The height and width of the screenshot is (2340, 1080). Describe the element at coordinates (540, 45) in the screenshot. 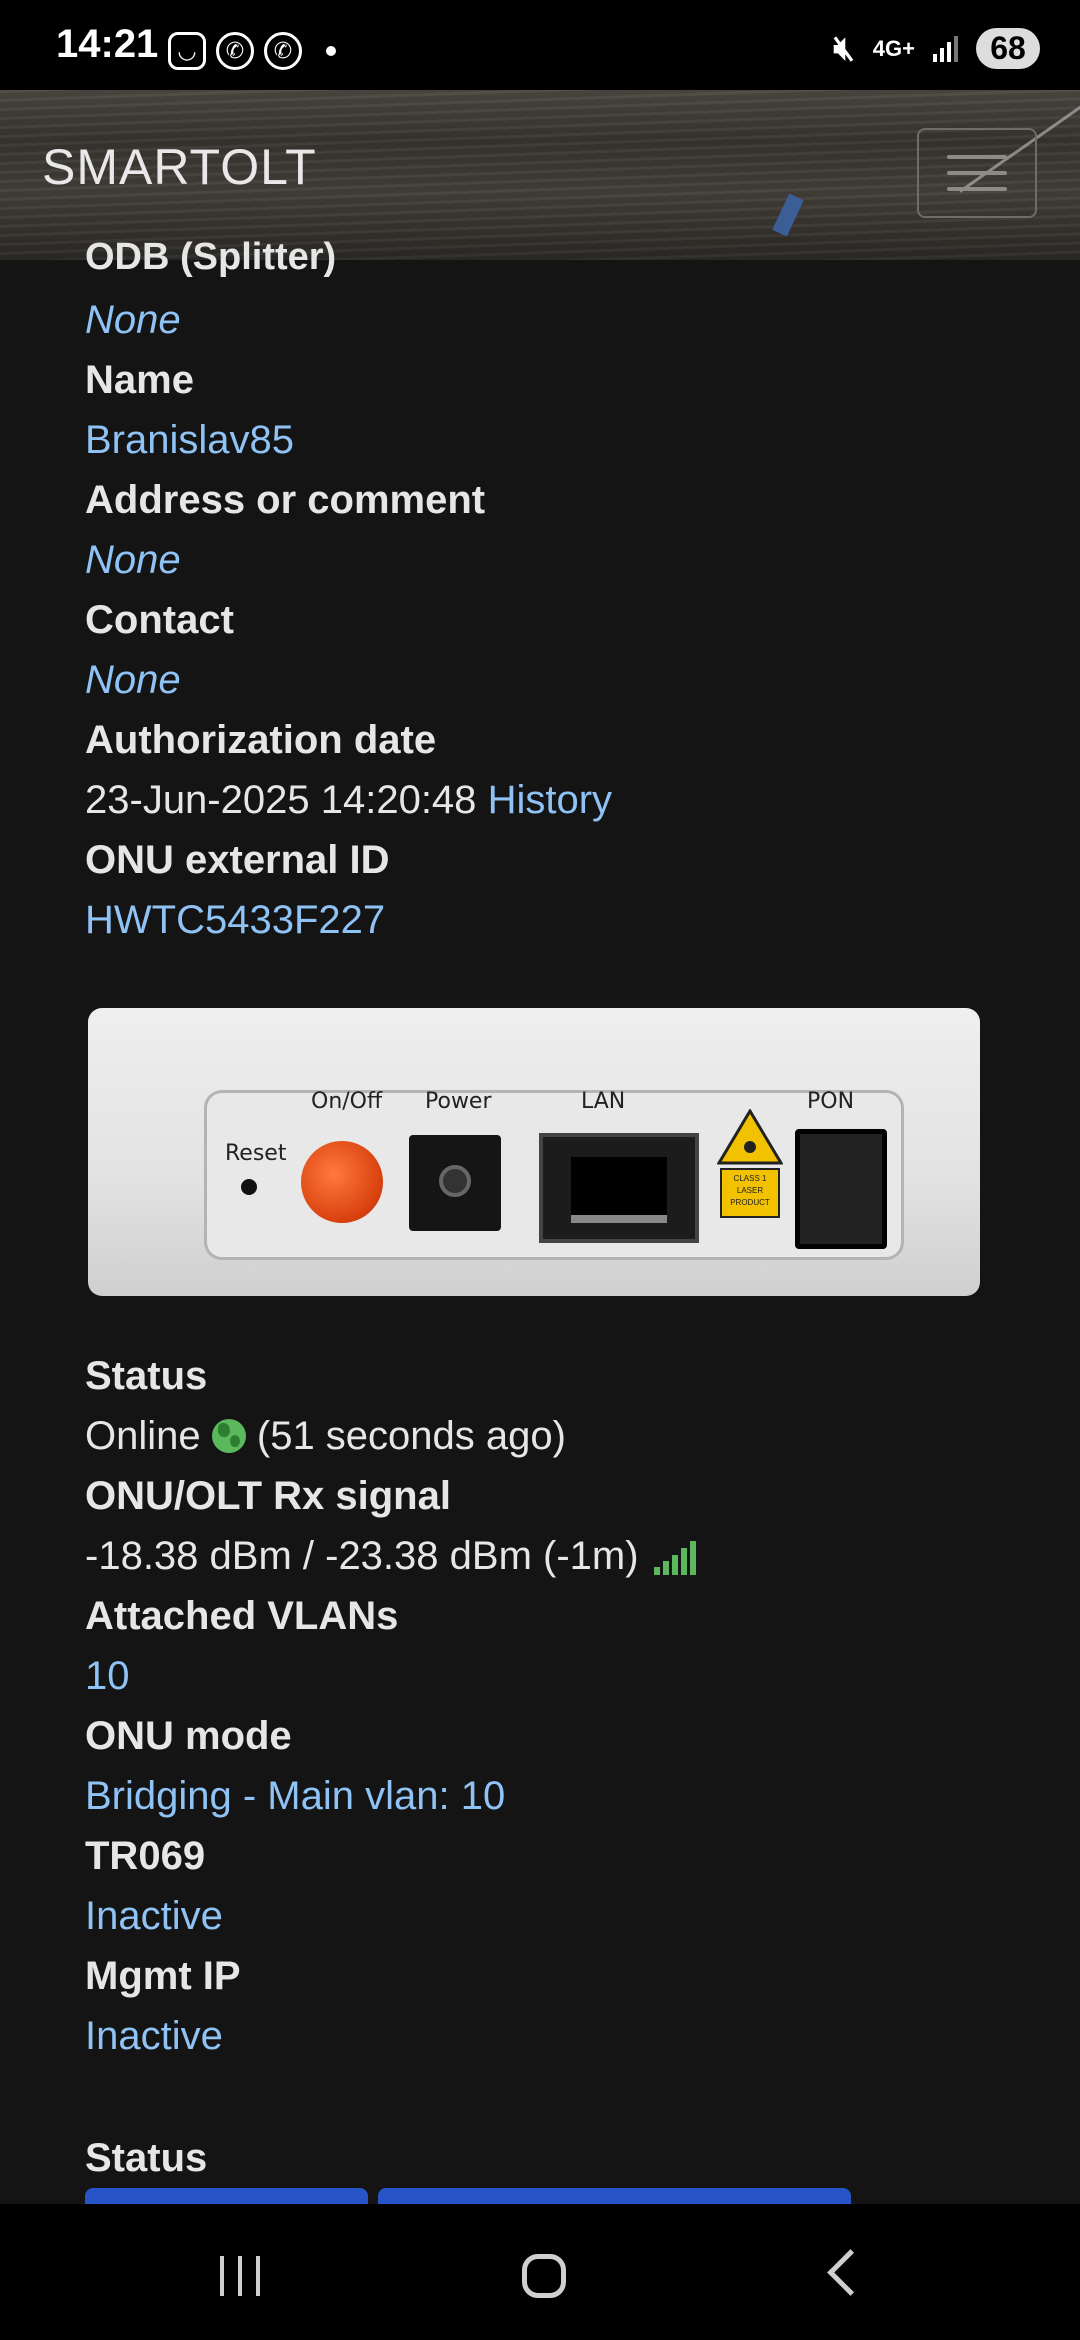

I see `status-bar: 14:21 ◡ ✆ ✆ 🔇︎ 4G+ 68` at that location.